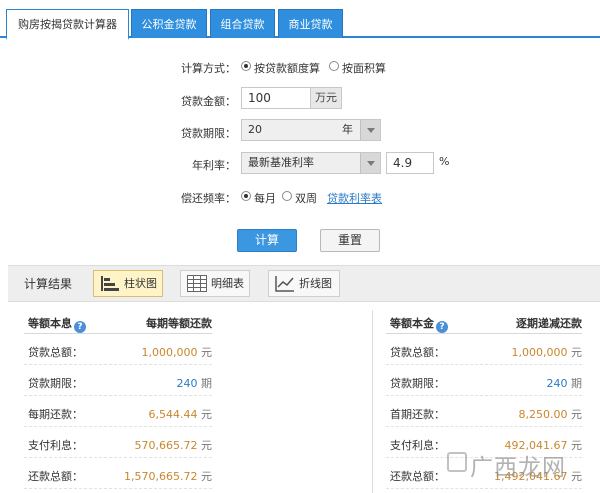 The height and width of the screenshot is (493, 600). I want to click on panel-divider, so click(372, 401).